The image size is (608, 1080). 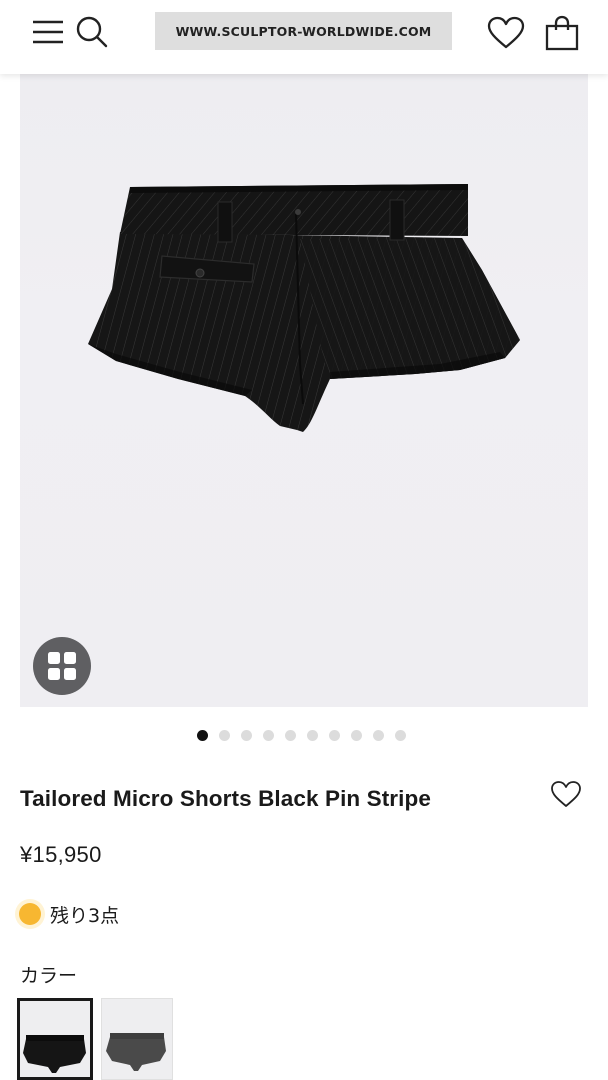 I want to click on color-swatch-gray, so click(x=137, y=1039).